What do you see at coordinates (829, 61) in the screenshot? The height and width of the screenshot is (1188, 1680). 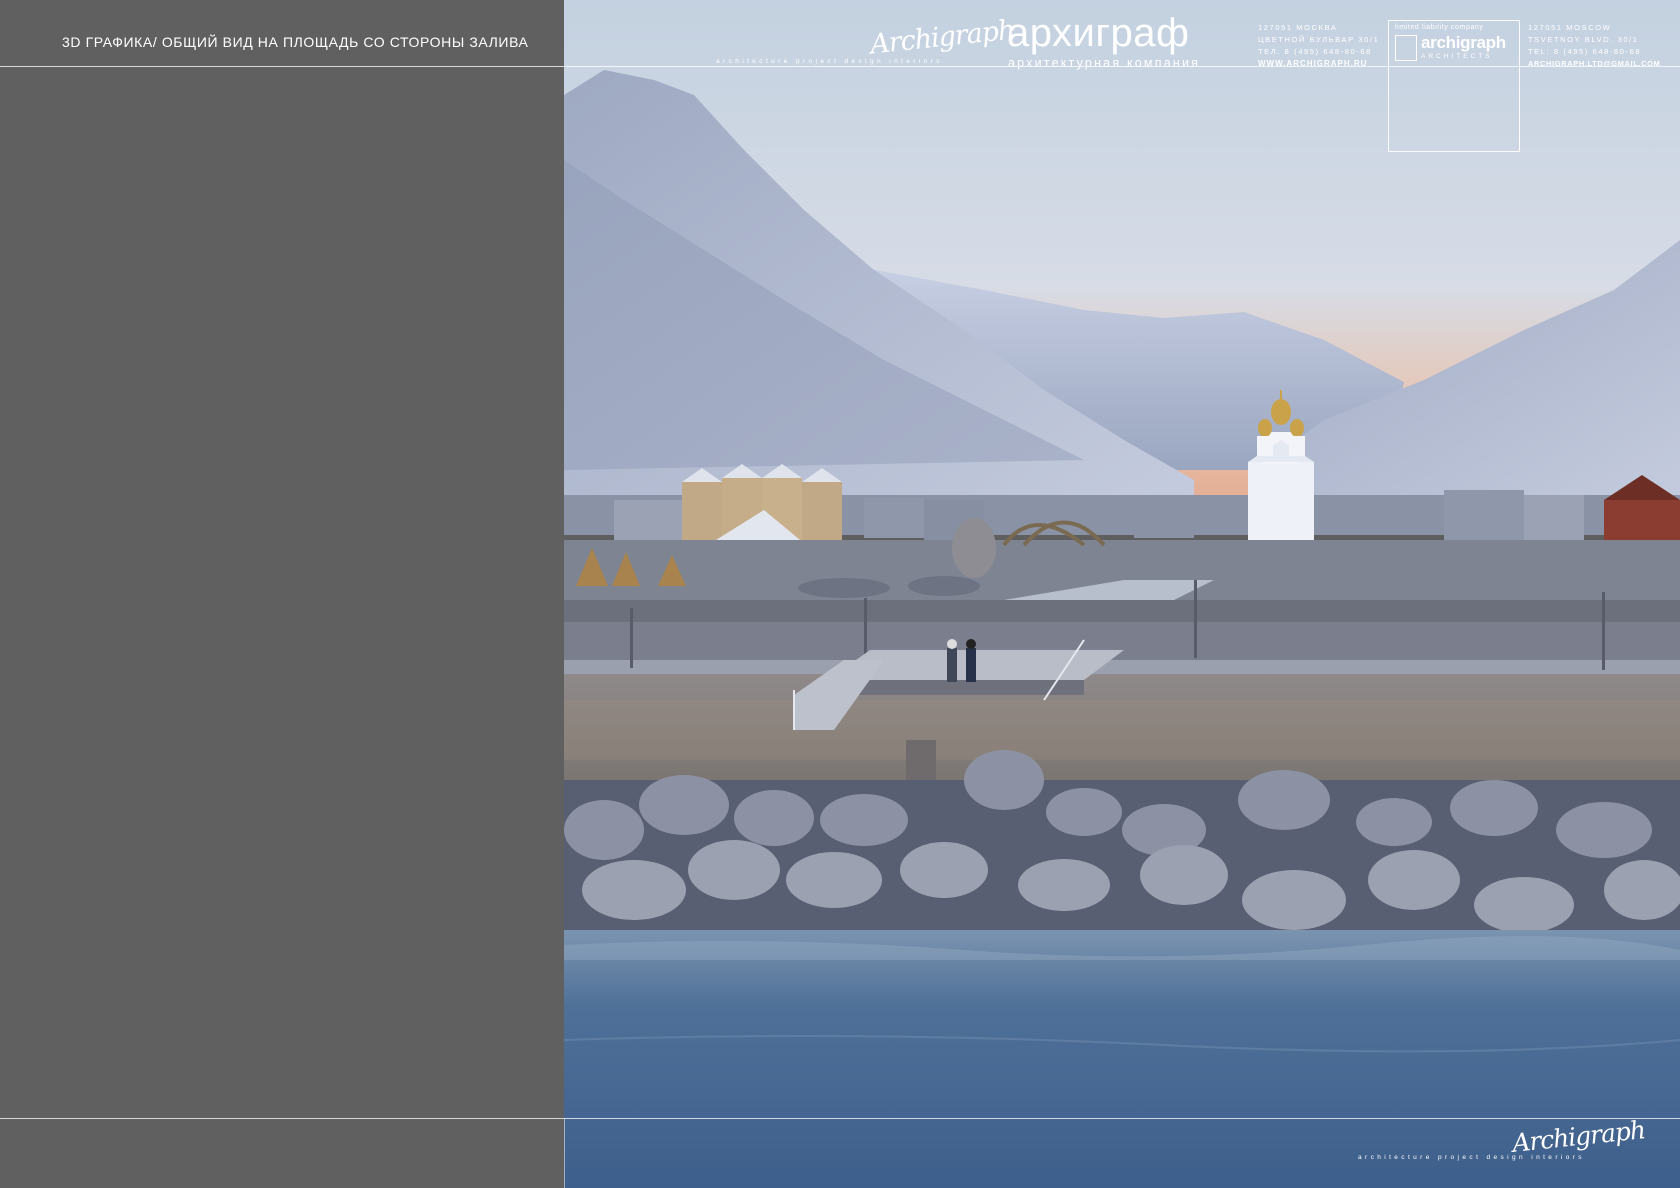 I see `signature-subtitle: architecture project design interiors` at bounding box center [829, 61].